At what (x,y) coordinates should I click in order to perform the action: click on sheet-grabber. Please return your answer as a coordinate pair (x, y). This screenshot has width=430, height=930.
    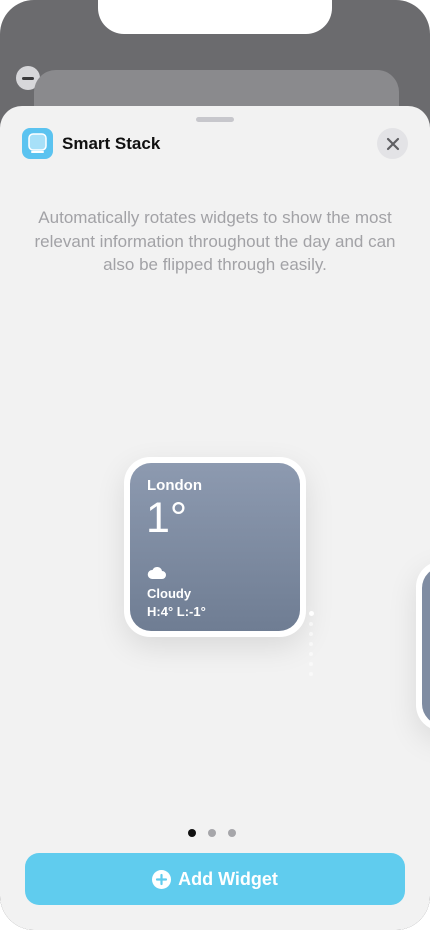
    Looking at the image, I should click on (215, 119).